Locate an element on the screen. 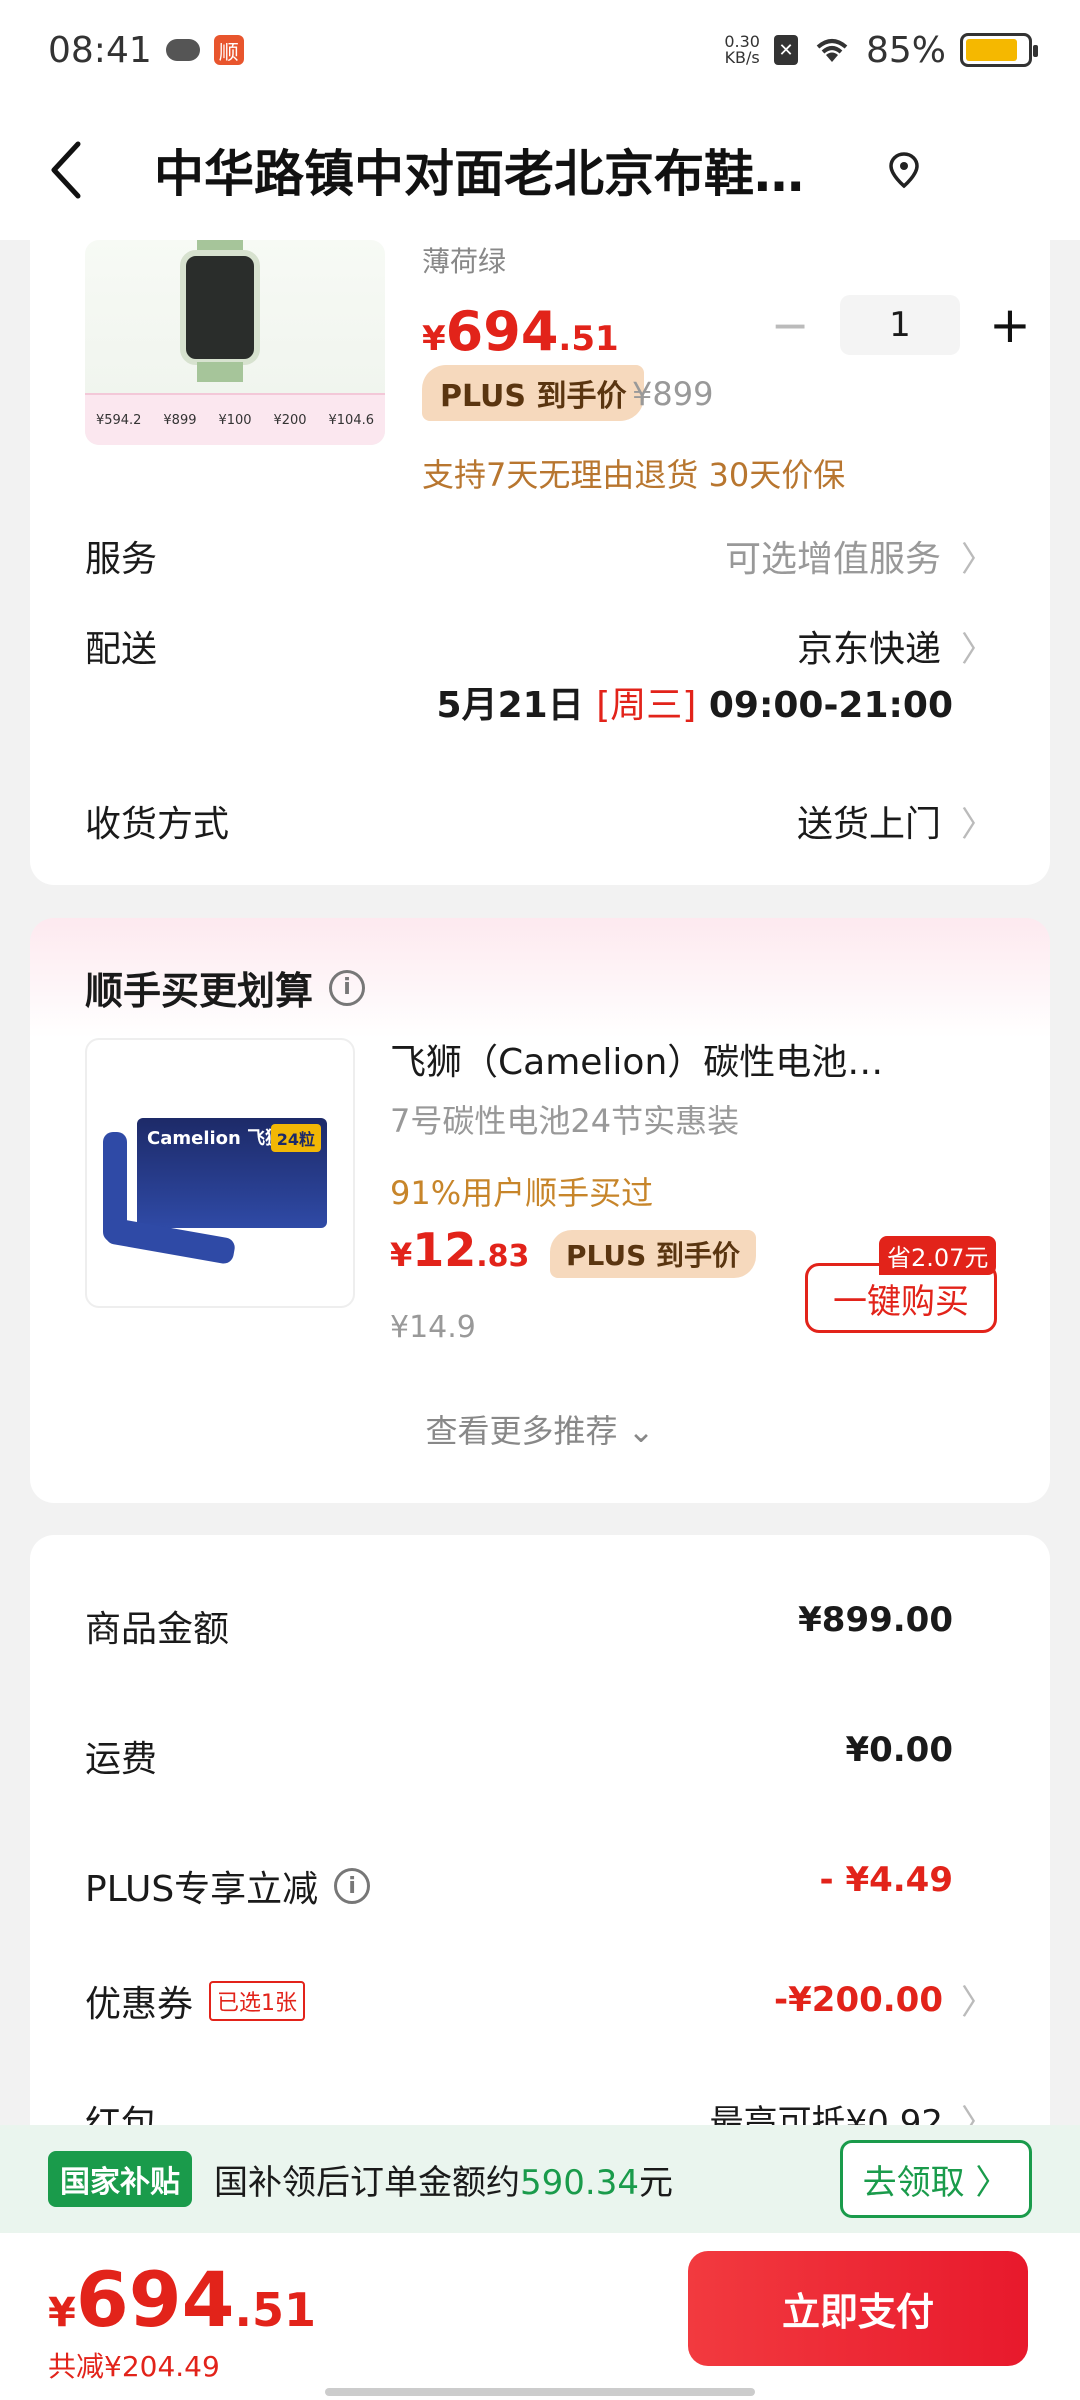  plus-discount-text: PLUS专享立减 is located at coordinates (202, 1889).